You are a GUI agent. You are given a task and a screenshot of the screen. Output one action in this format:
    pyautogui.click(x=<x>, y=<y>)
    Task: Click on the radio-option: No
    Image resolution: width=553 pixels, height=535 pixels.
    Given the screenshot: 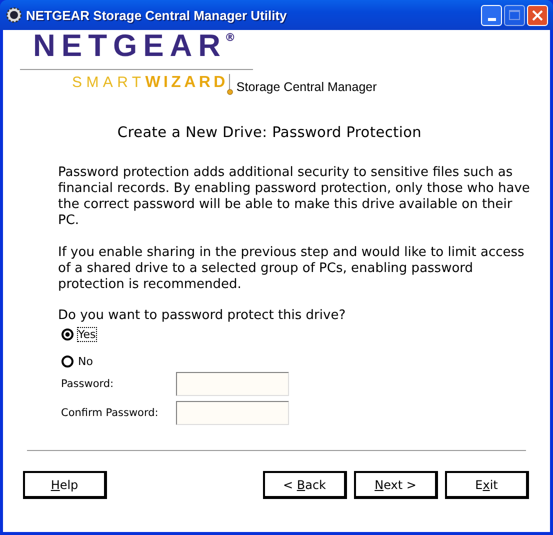 What is the action you would take?
    pyautogui.click(x=298, y=361)
    